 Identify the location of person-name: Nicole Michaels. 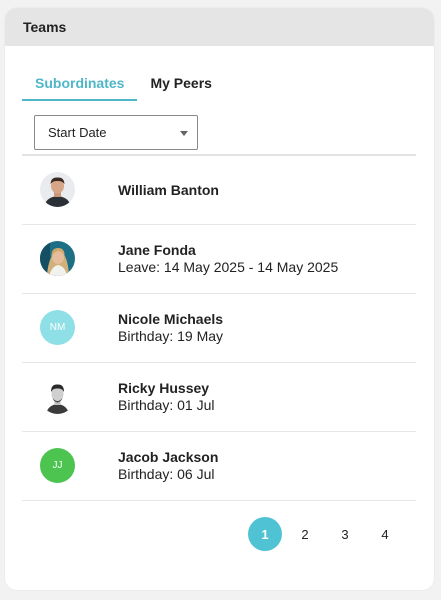
(171, 319).